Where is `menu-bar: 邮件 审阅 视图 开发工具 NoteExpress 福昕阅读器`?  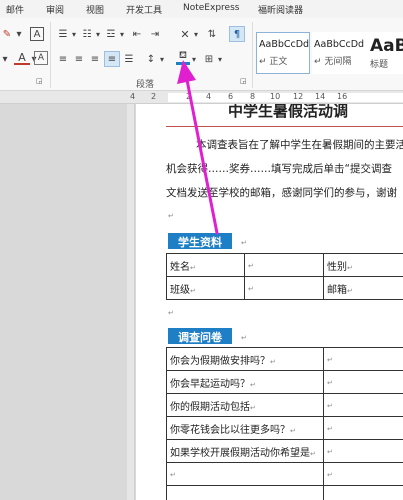
menu-bar: 邮件 审阅 视图 开发工具 NoteExpress 福昕阅读器 is located at coordinates (201, 9).